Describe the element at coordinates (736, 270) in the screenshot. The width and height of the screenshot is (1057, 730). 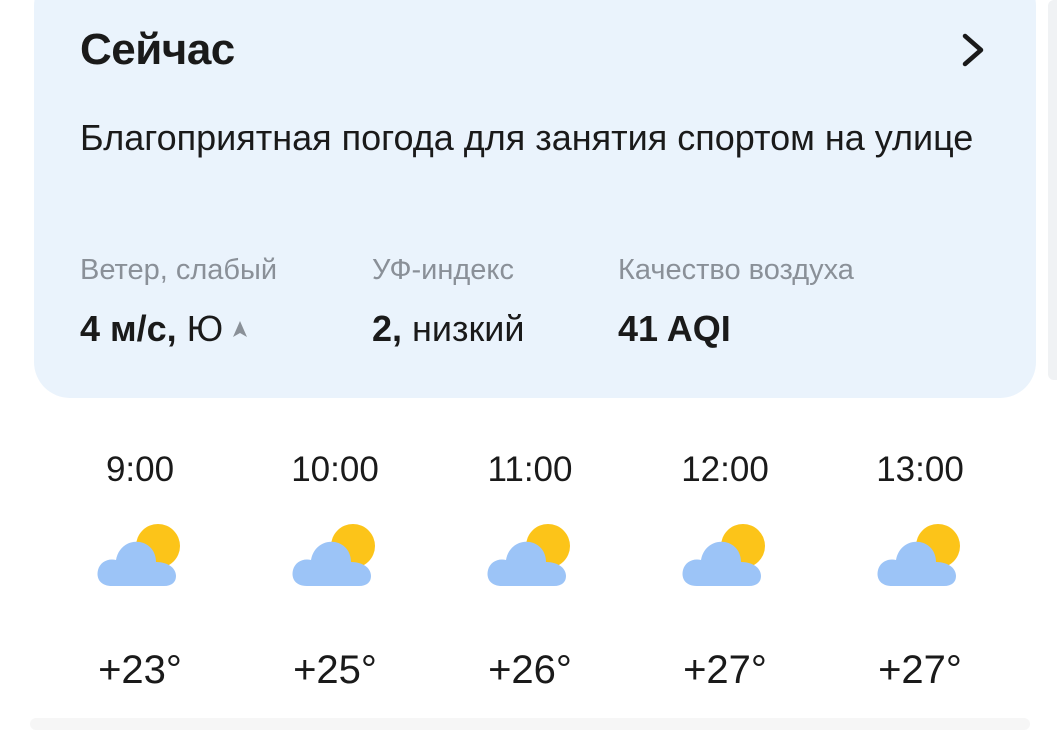
I see `air-quality-label: Качество воздуха` at that location.